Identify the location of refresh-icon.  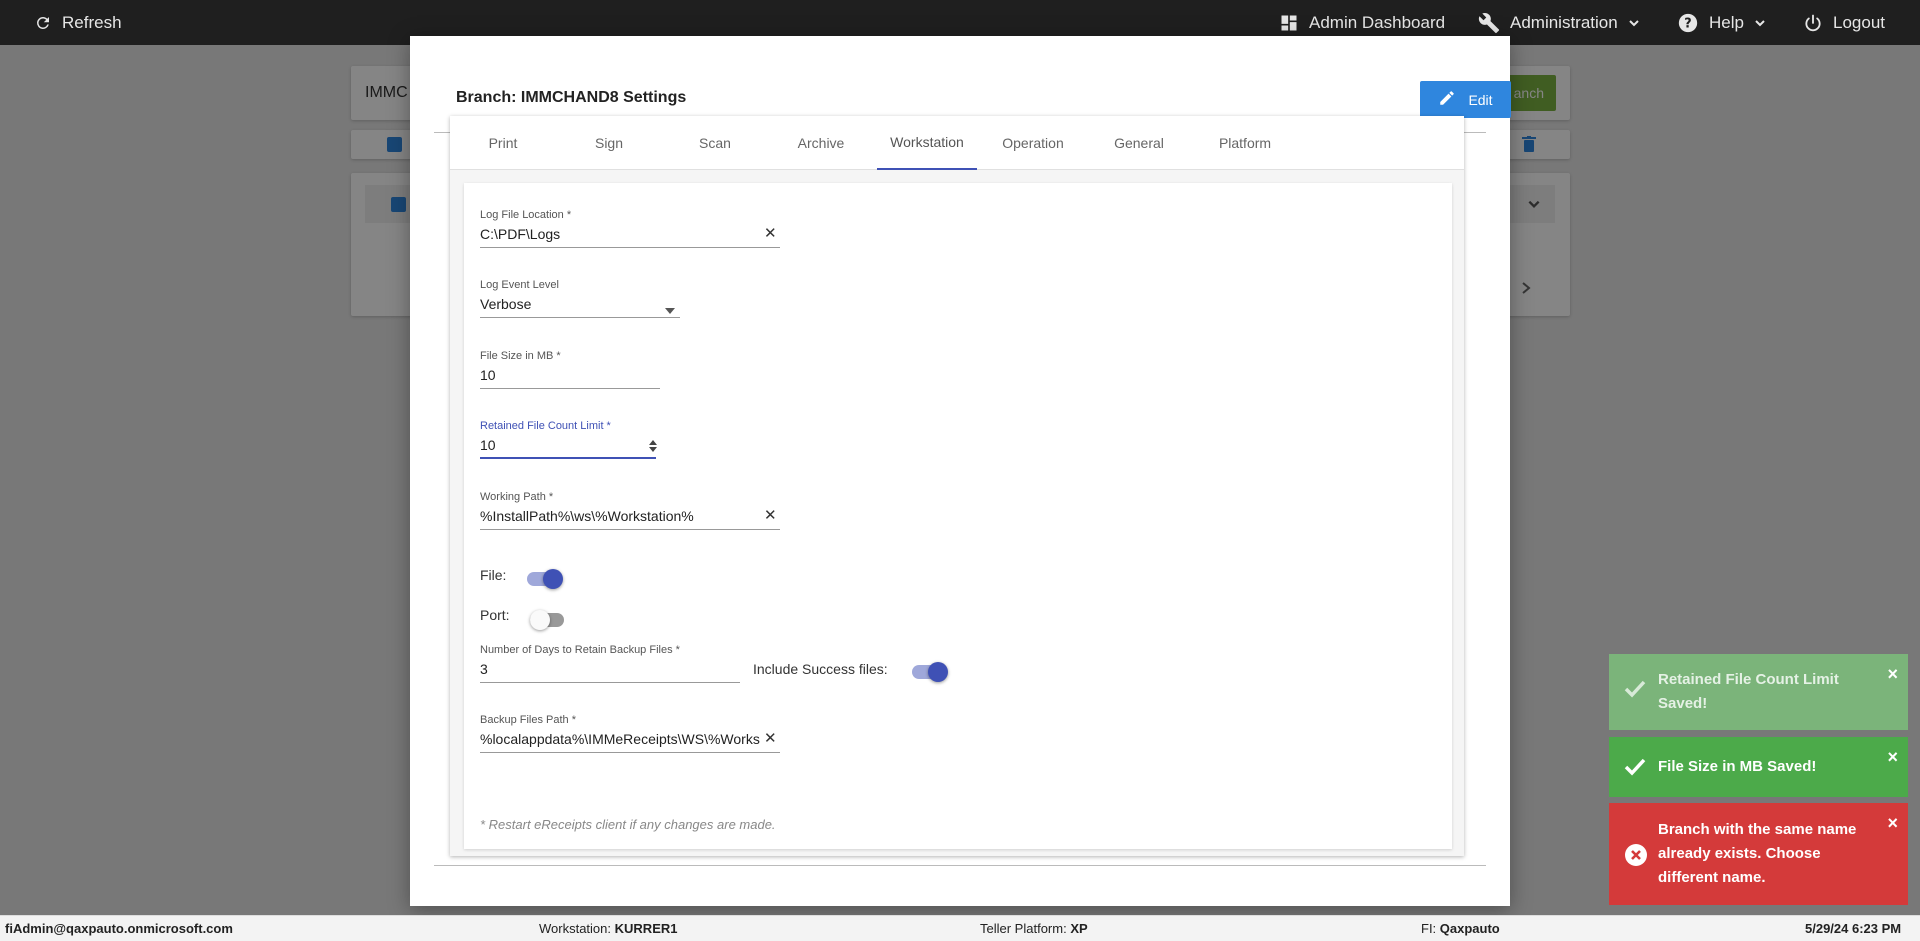
(43, 23).